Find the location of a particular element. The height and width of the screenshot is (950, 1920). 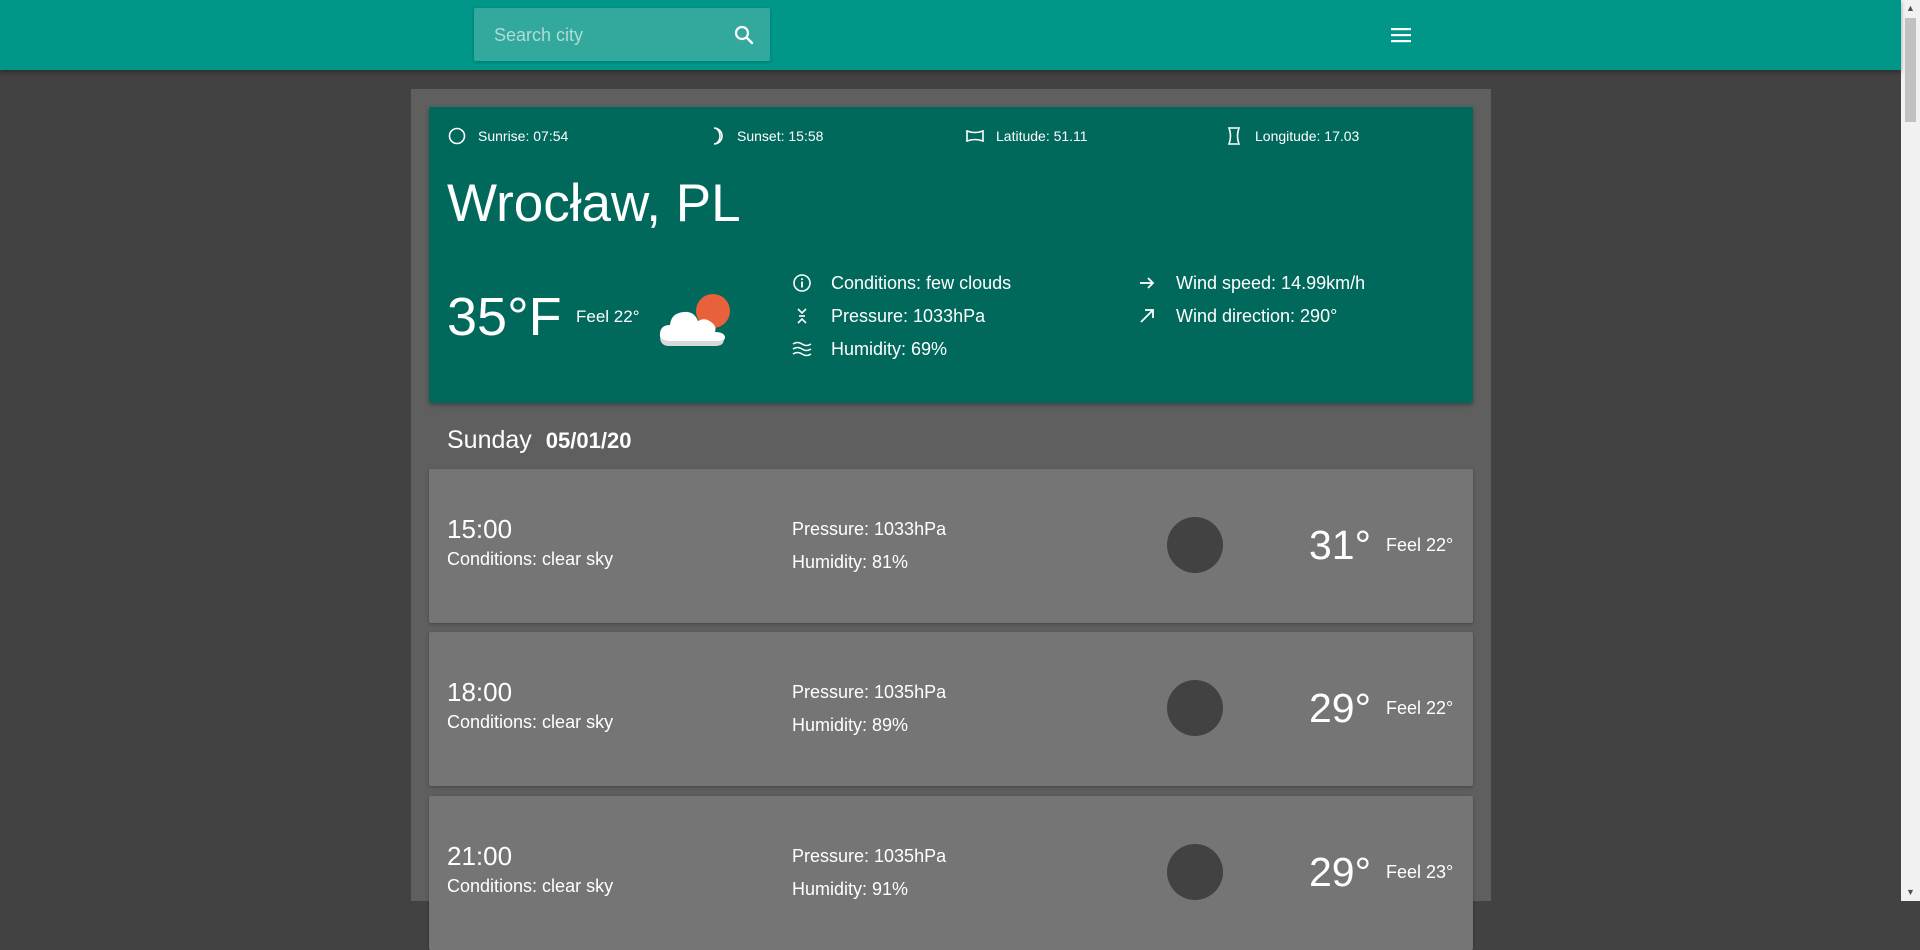

current-temperature: 35°F is located at coordinates (504, 317).